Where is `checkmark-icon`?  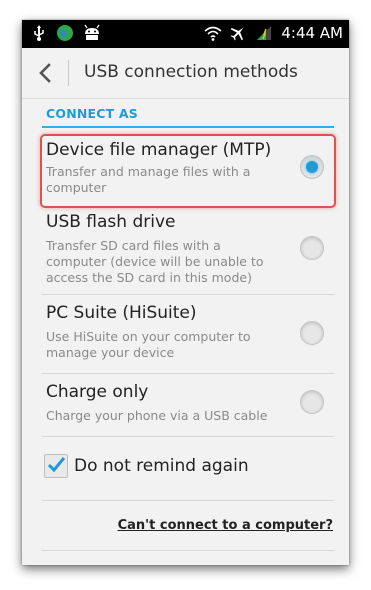 checkmark-icon is located at coordinates (56, 465).